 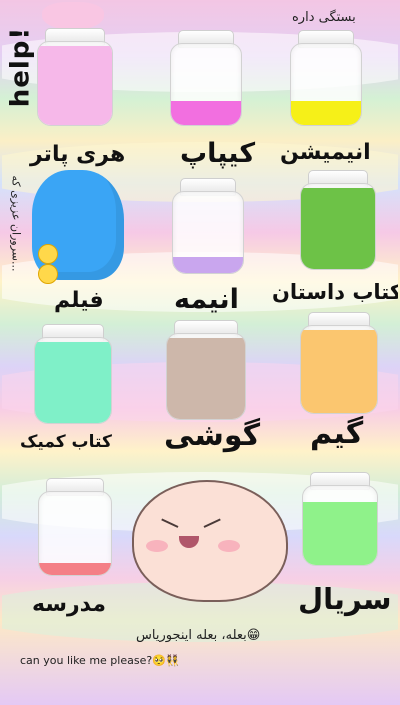 What do you see at coordinates (340, 519) in the screenshot?
I see `jar-series` at bounding box center [340, 519].